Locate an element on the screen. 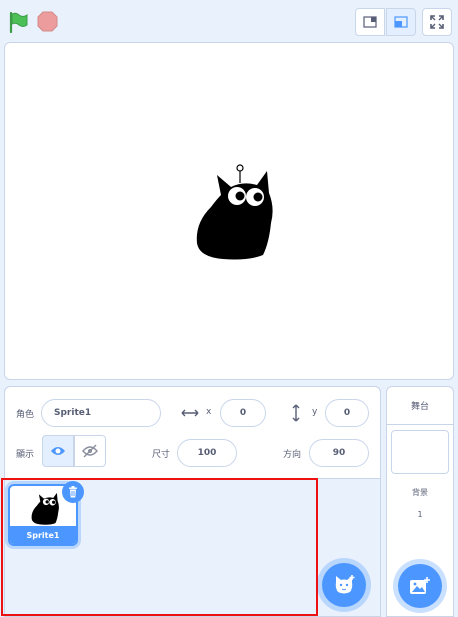 This screenshot has width=458, height=617. trash-icon is located at coordinates (73, 492).